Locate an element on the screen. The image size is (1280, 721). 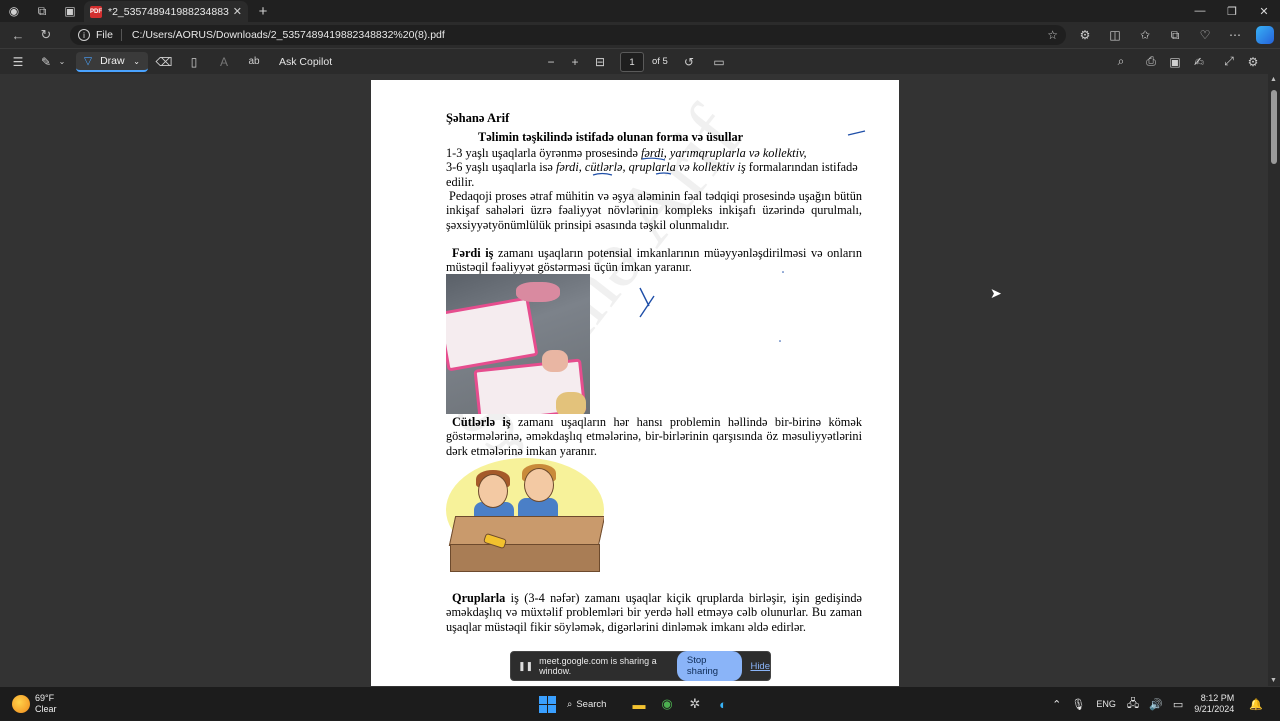
minimize-button: — is located at coordinates (1200, 11).